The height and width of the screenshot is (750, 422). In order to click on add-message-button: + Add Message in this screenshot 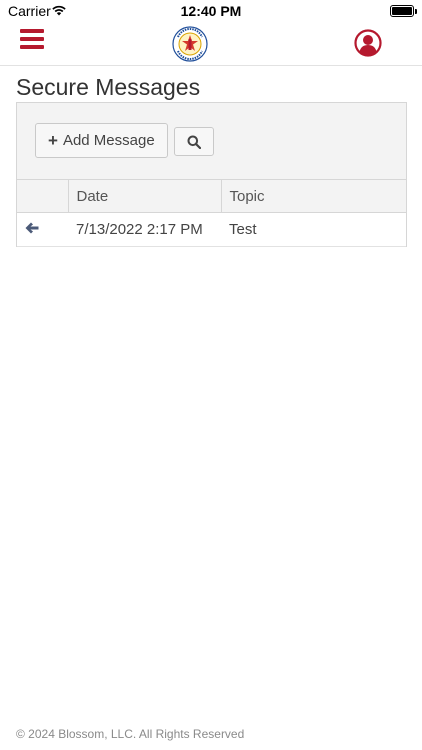, I will do `click(101, 140)`.